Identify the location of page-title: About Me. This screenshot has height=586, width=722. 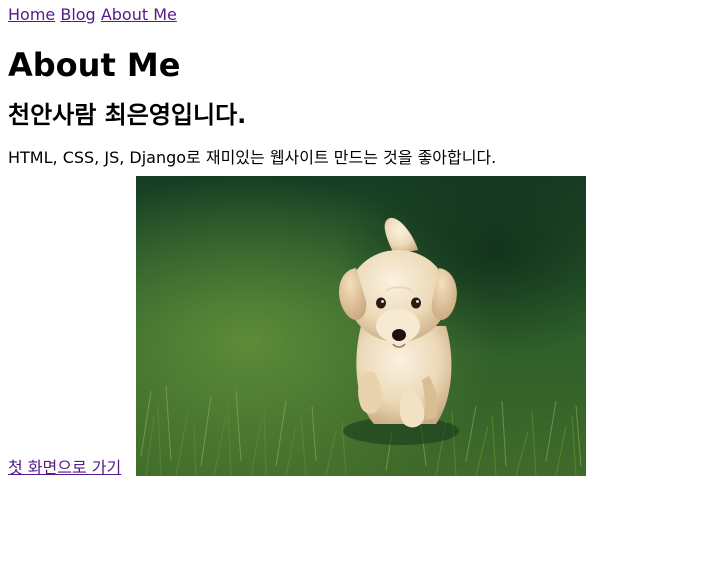
(94, 65).